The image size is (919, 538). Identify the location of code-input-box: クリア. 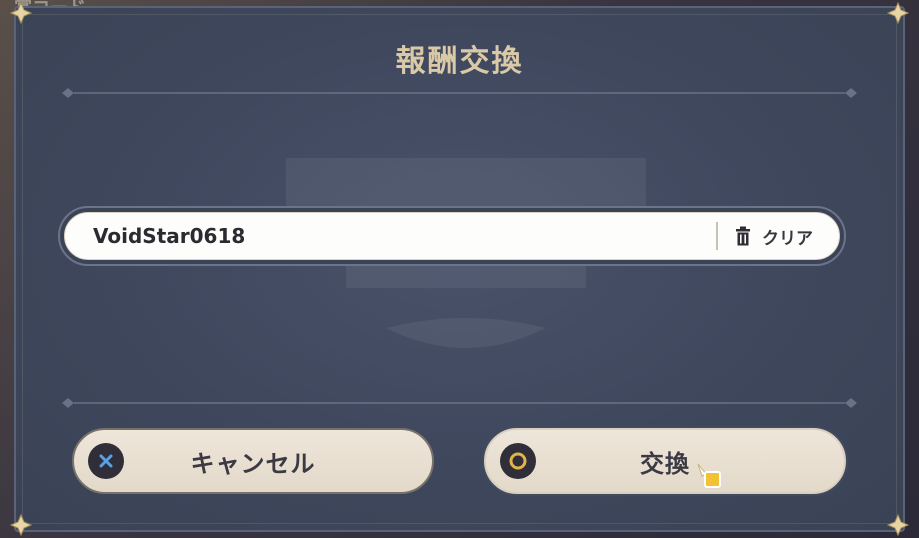
(452, 236).